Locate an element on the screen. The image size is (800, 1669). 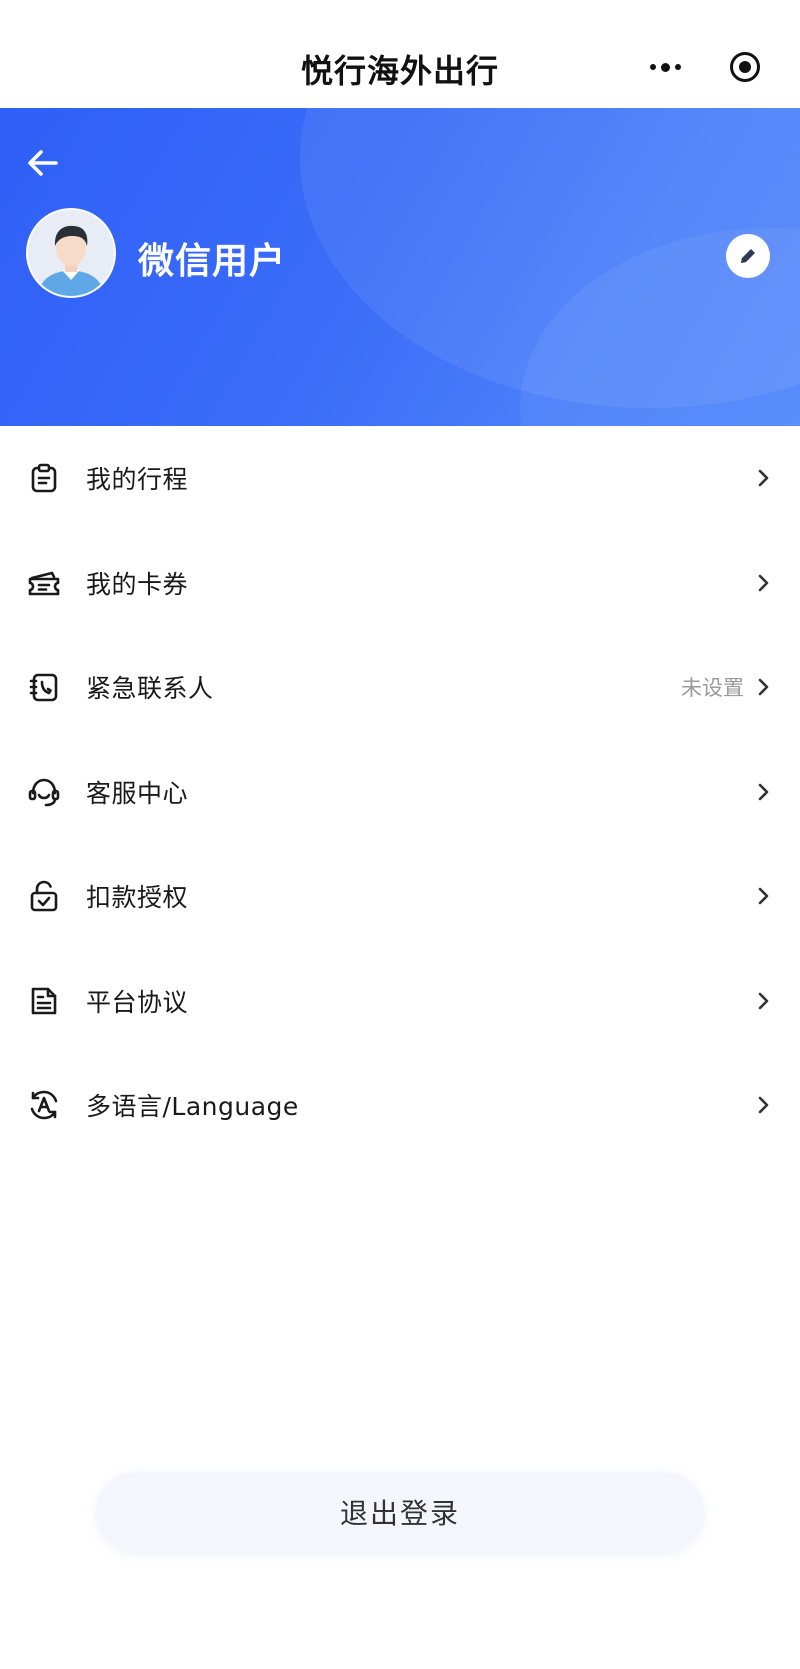
document-icon is located at coordinates (44, 1001).